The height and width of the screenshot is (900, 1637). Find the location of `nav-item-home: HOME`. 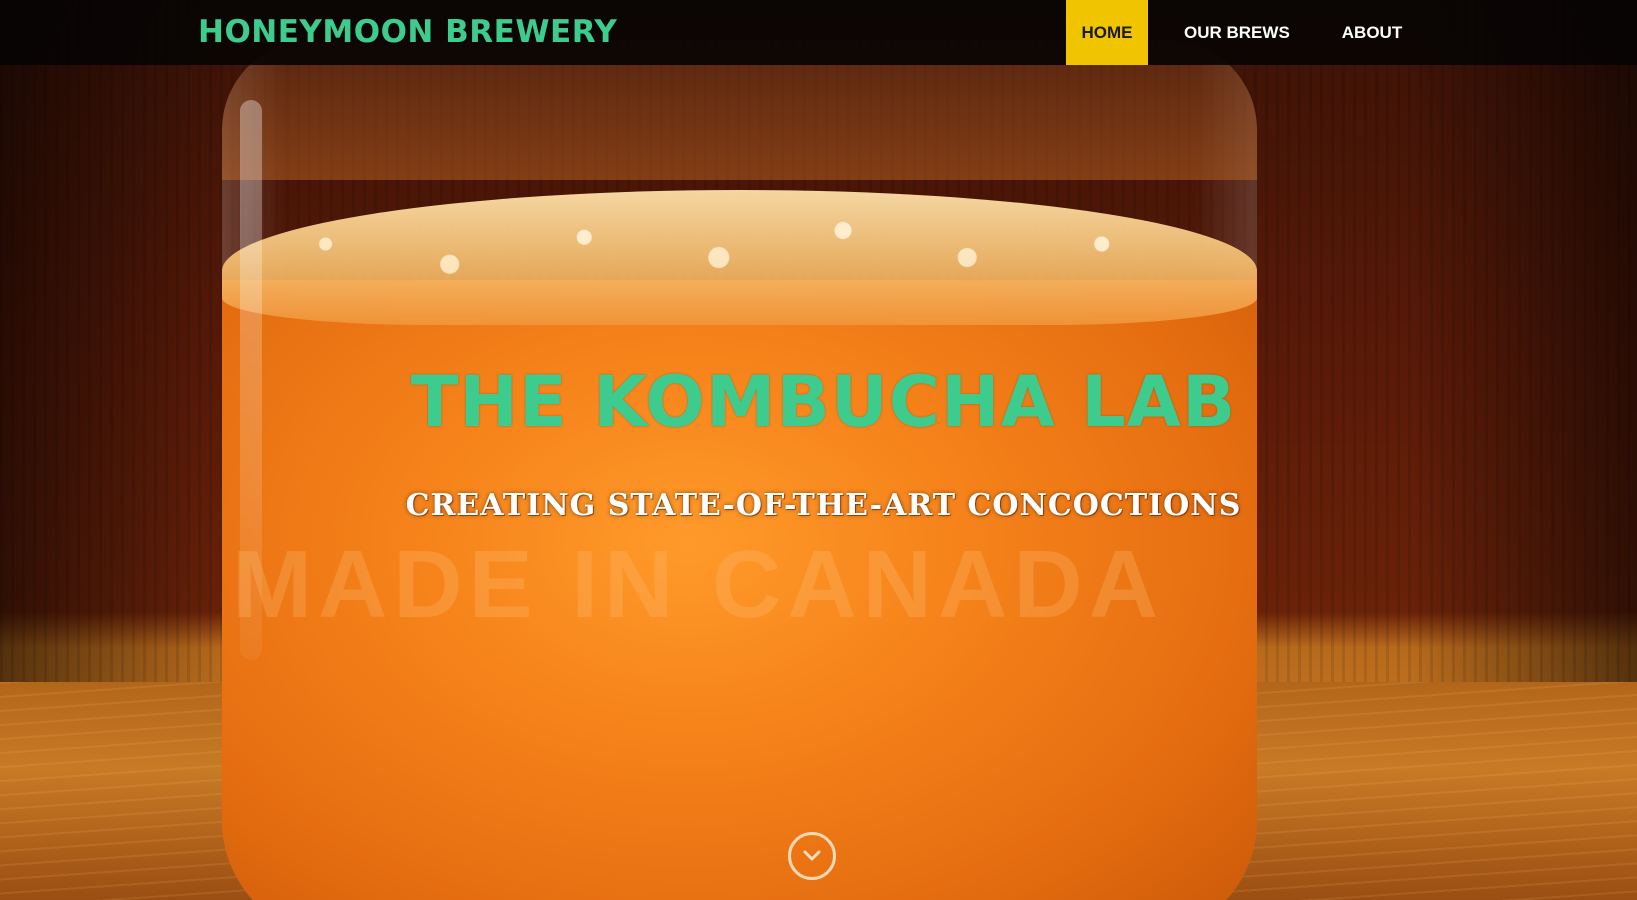

nav-item-home: HOME is located at coordinates (1107, 32).